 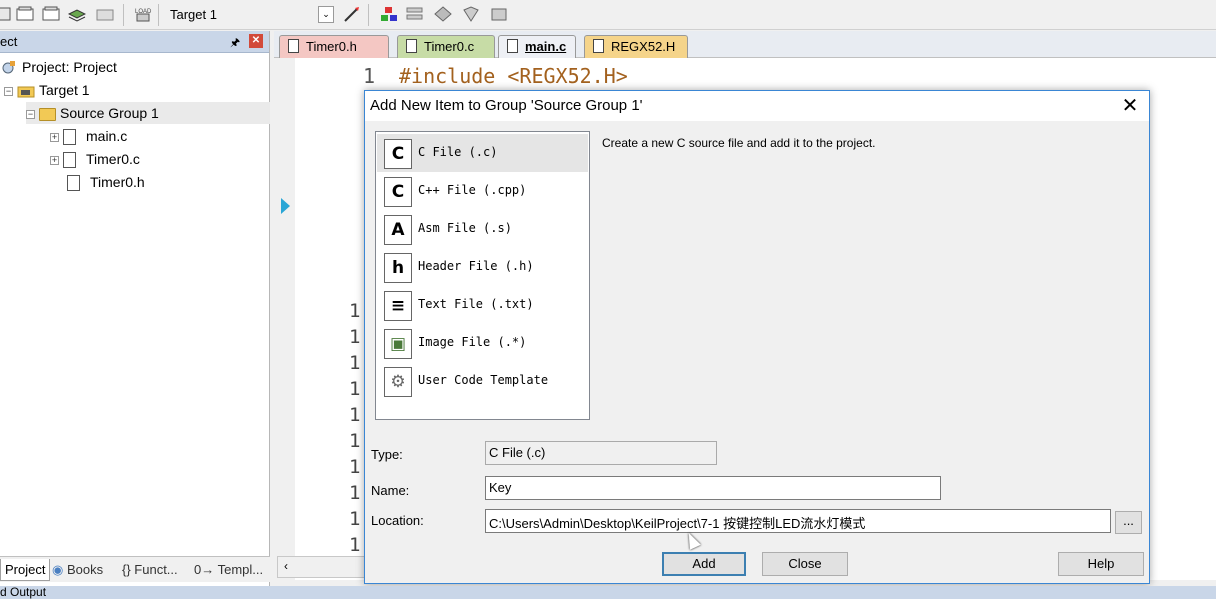 I want to click on image-file-icon: ▣, so click(x=398, y=344).